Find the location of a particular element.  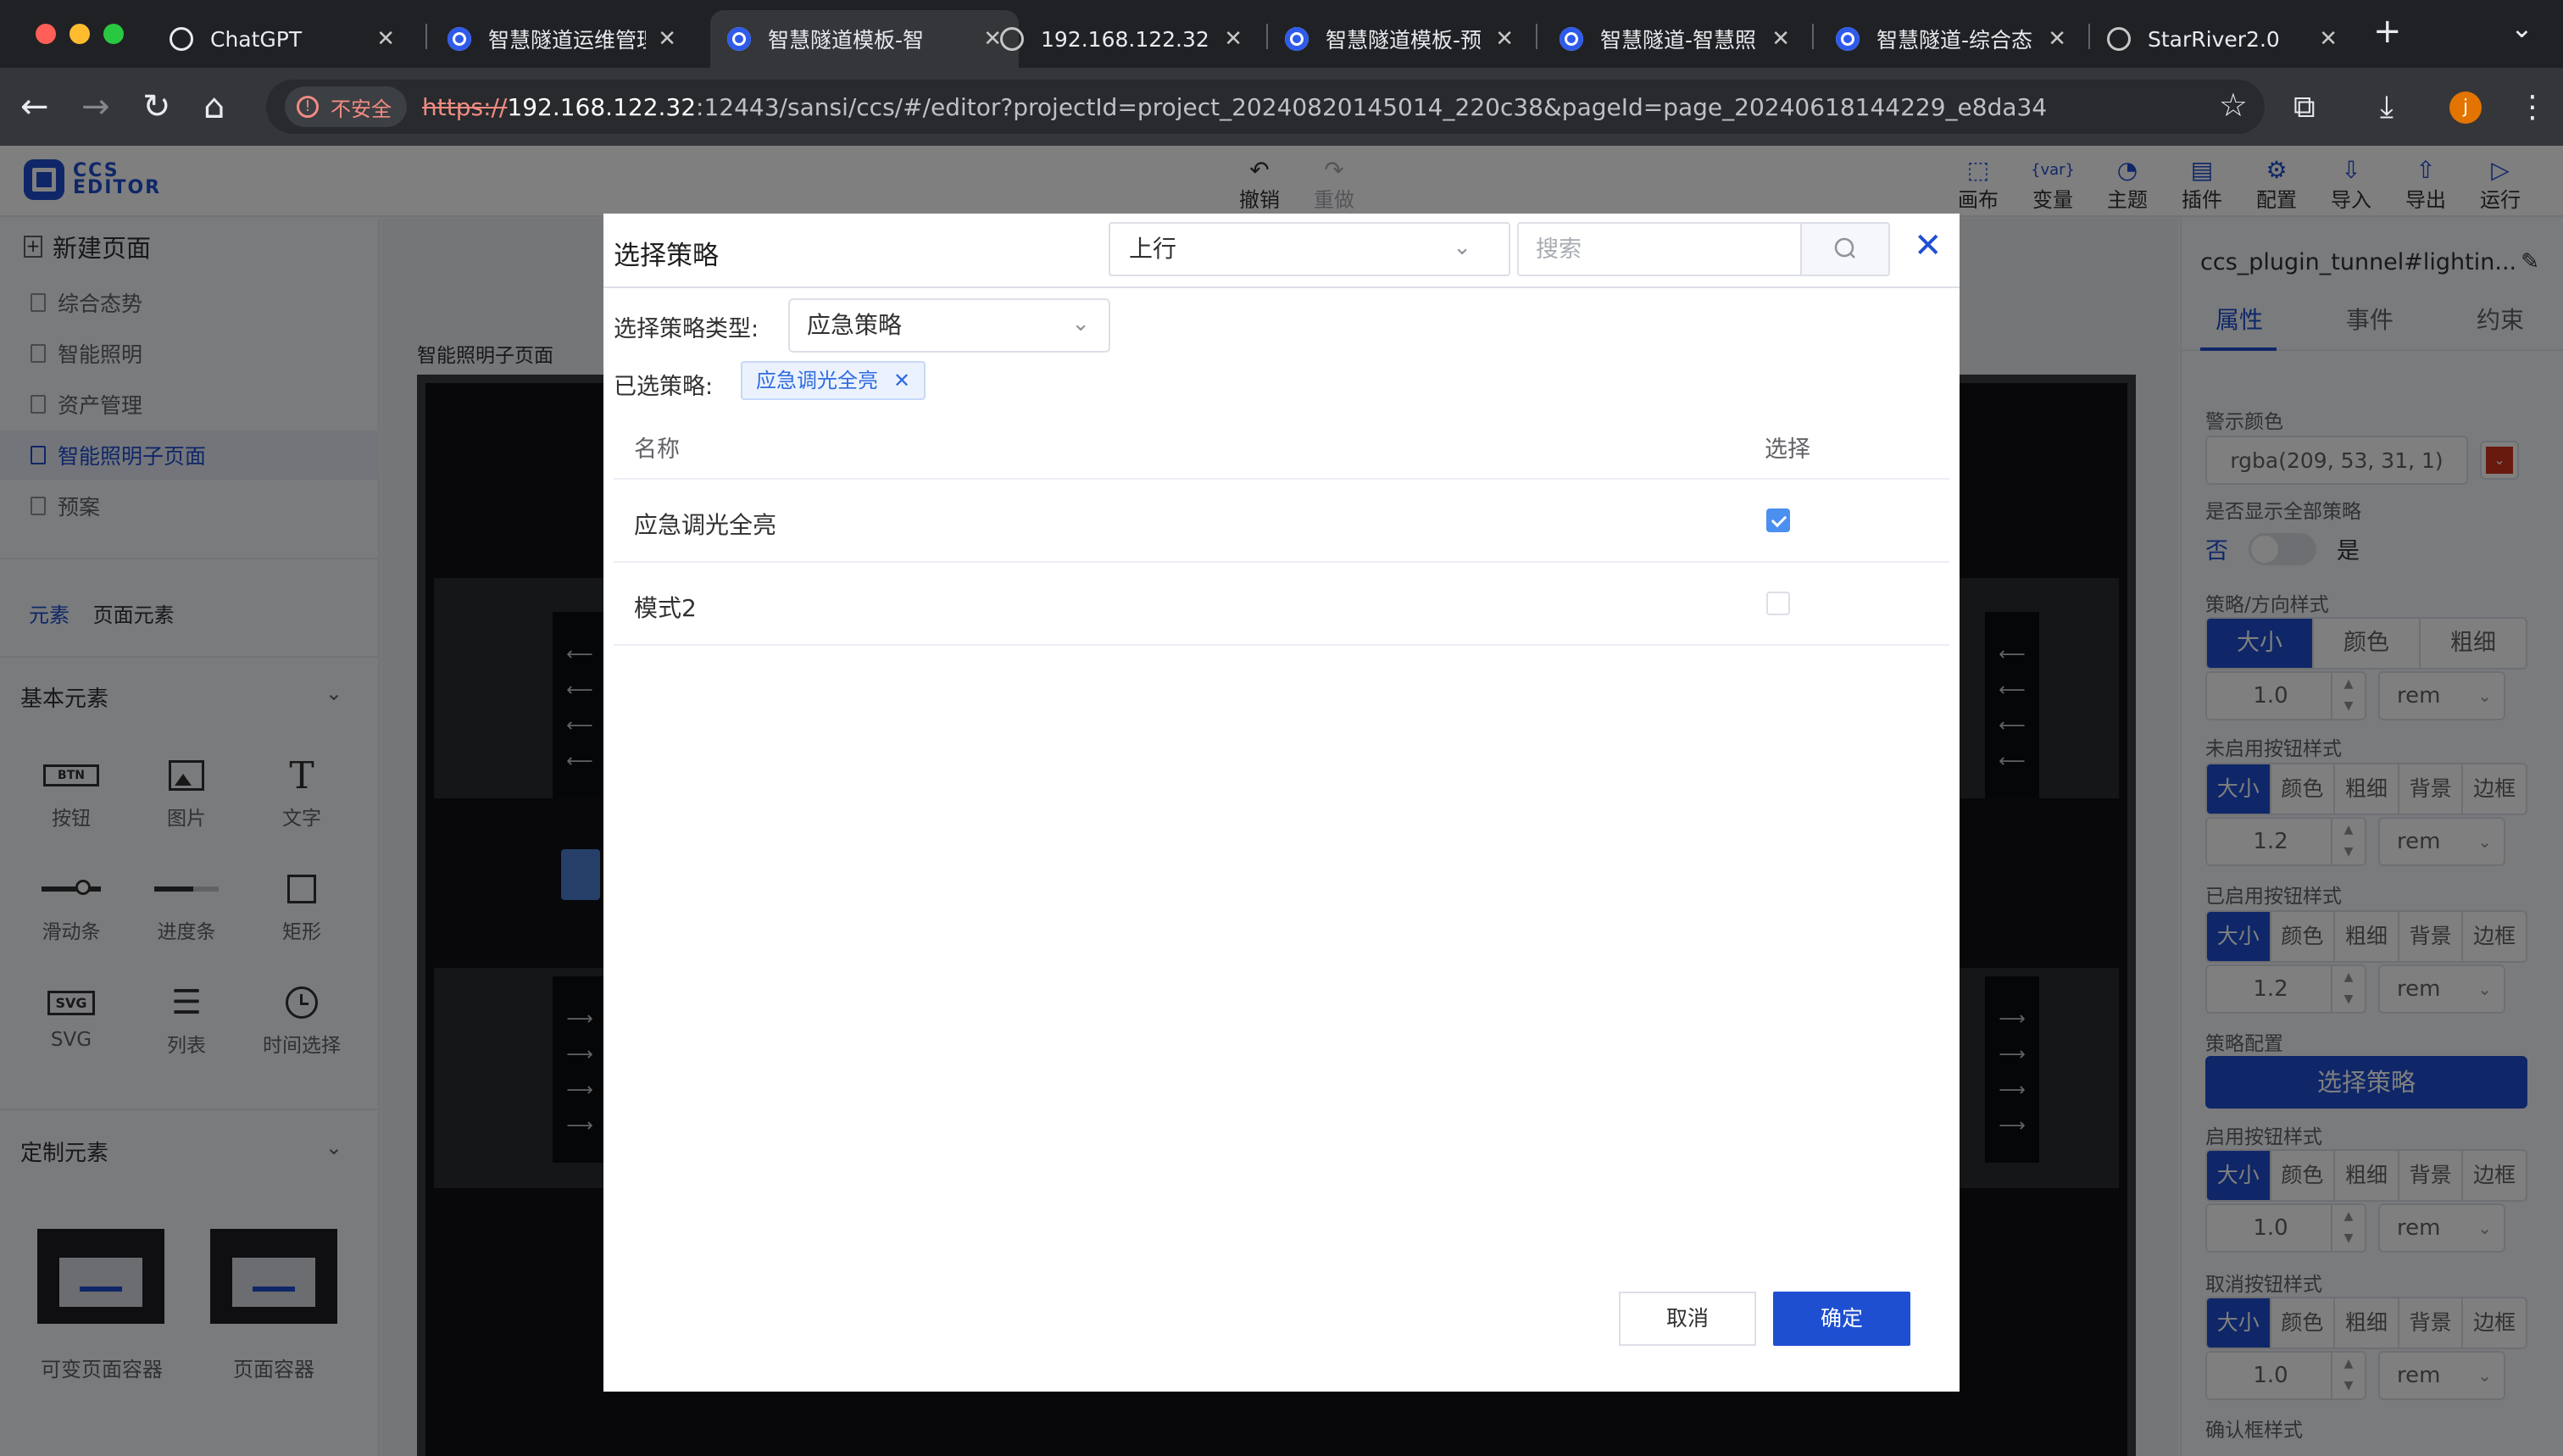

extensions-icon: ⧉ is located at coordinates (2304, 108).